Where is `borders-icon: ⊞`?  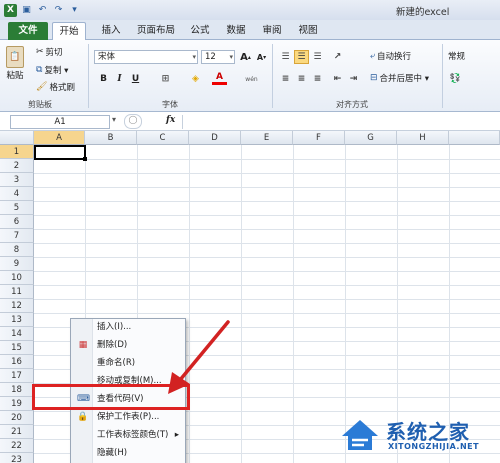
borders-icon: ⊞ is located at coordinates (165, 79).